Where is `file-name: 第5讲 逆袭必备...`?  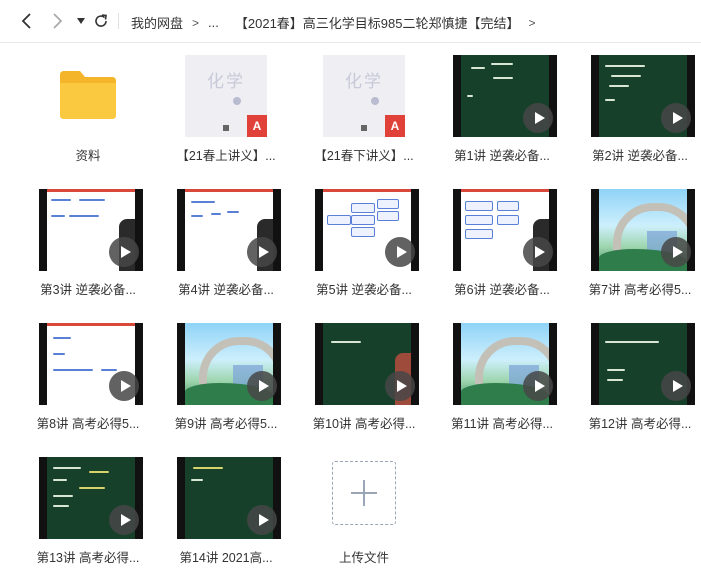
file-name: 第5讲 逆袭必备... is located at coordinates (364, 290).